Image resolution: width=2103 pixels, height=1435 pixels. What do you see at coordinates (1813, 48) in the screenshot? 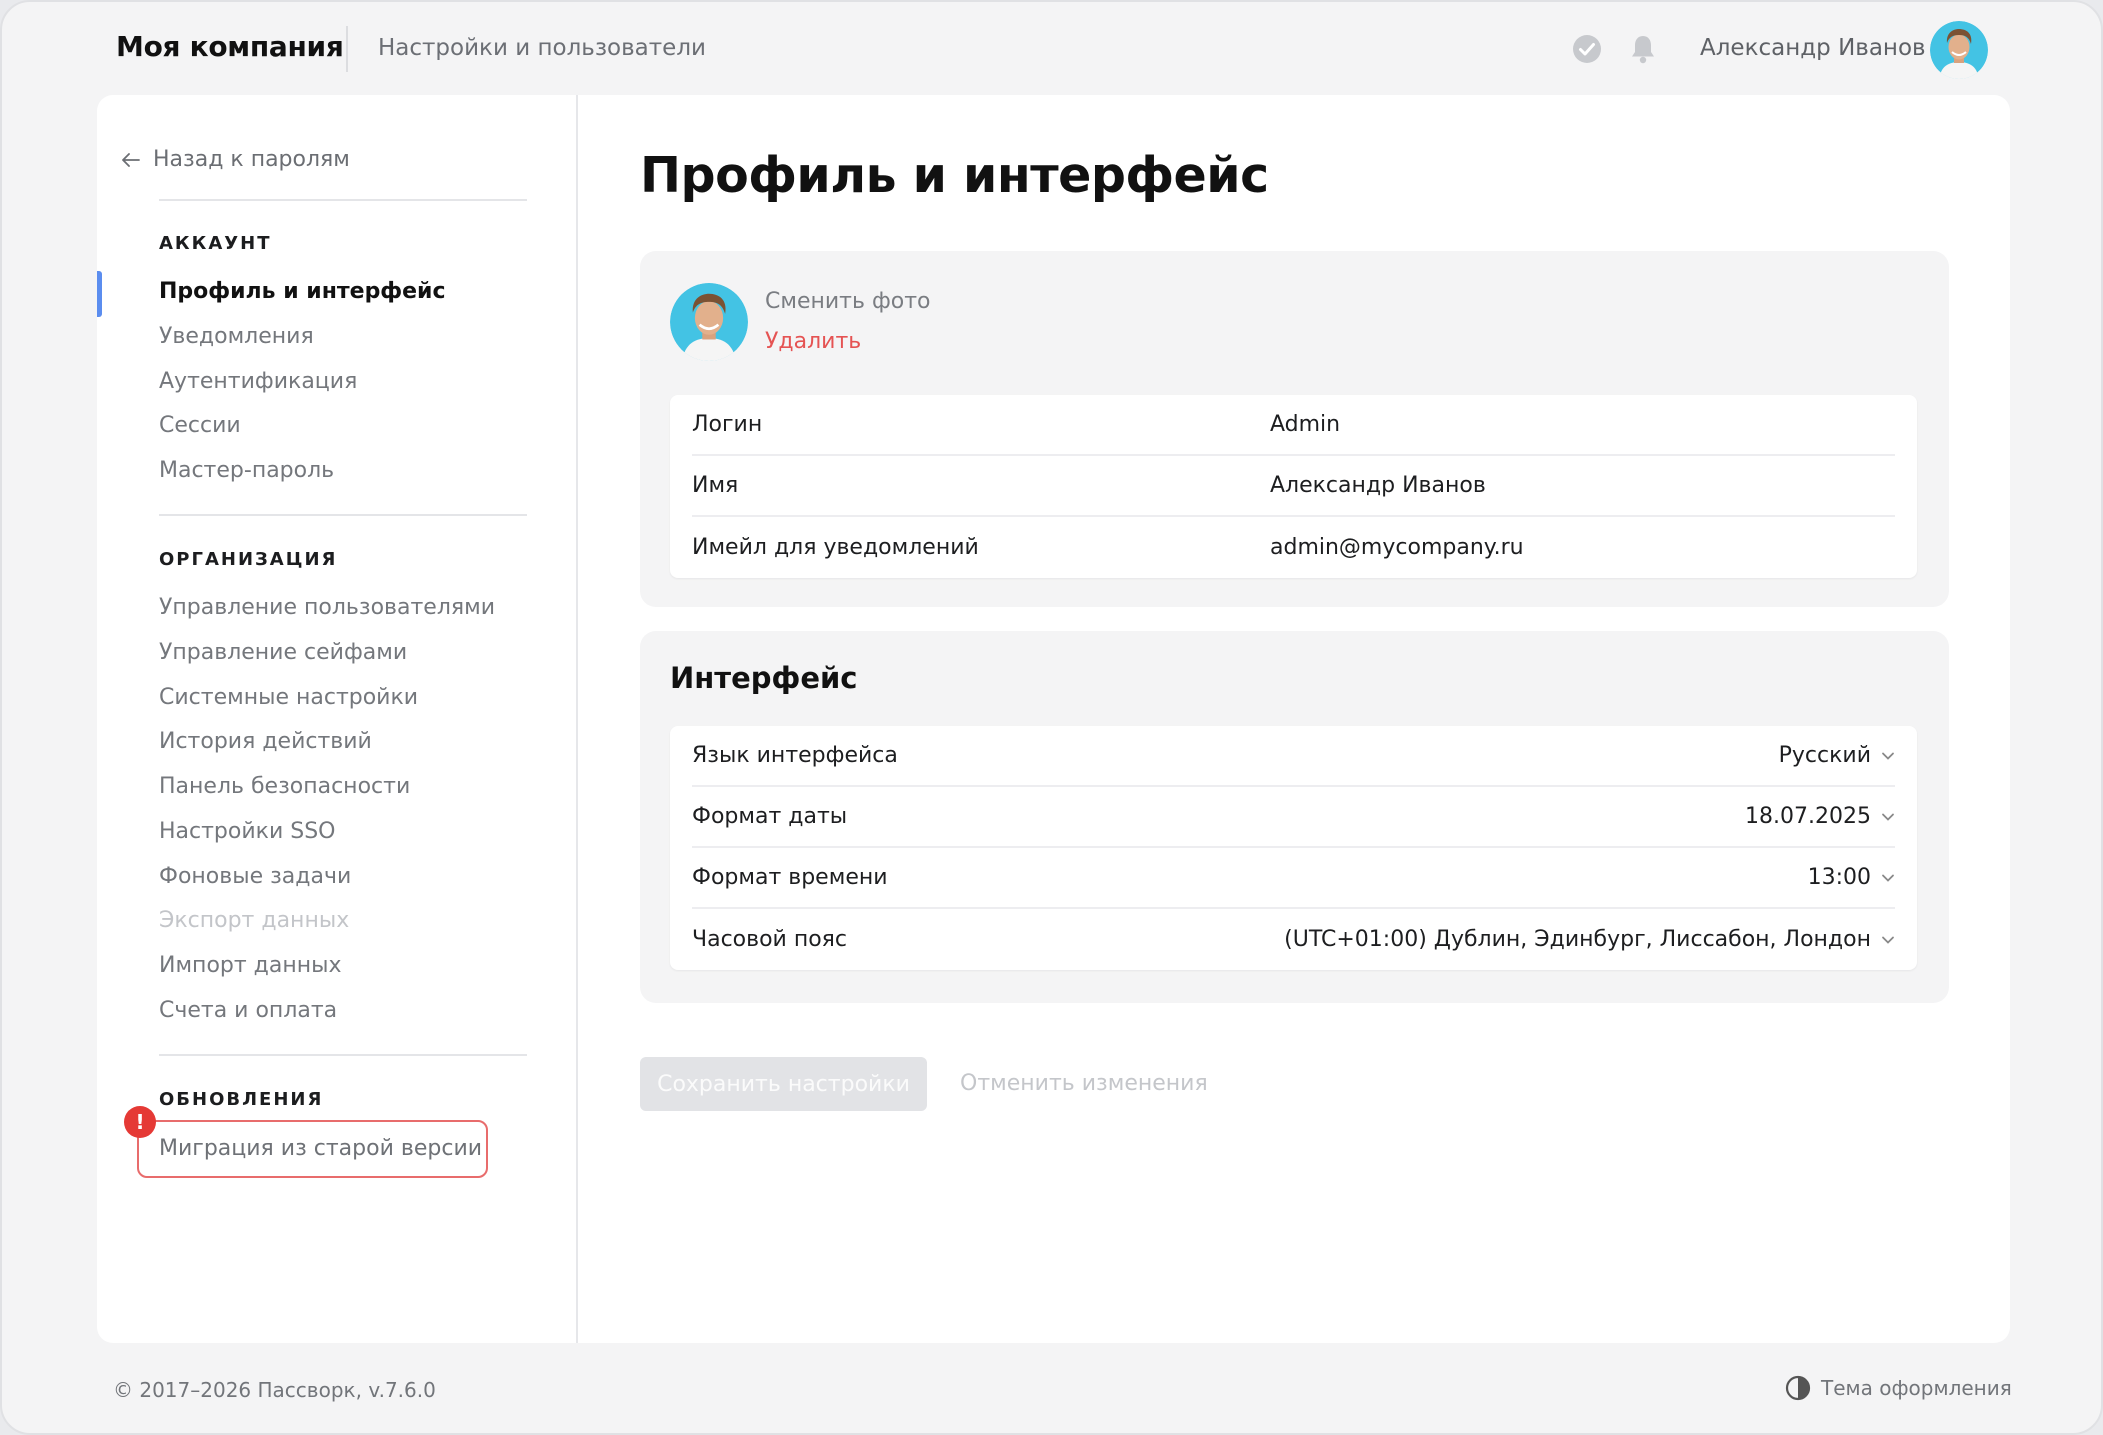
I see `header-user-name: Александр Иванов` at bounding box center [1813, 48].